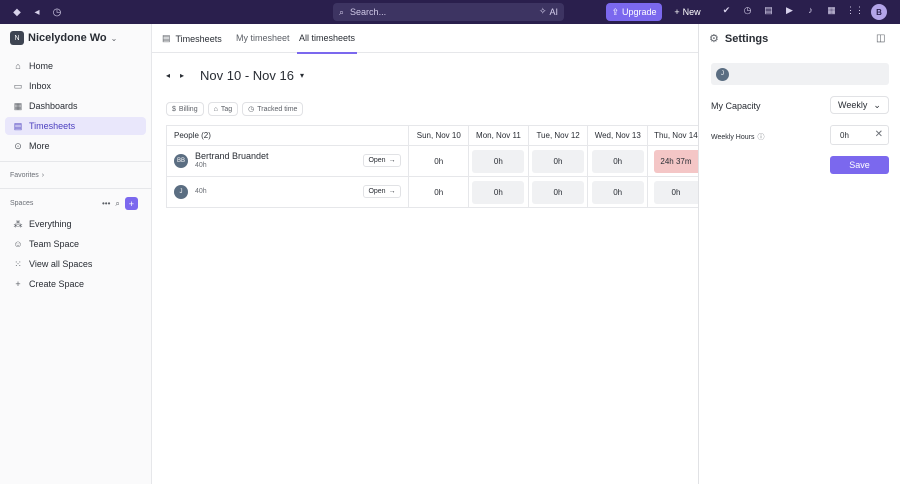 The height and width of the screenshot is (484, 900). I want to click on spaces-label: Spaces, so click(22, 203).